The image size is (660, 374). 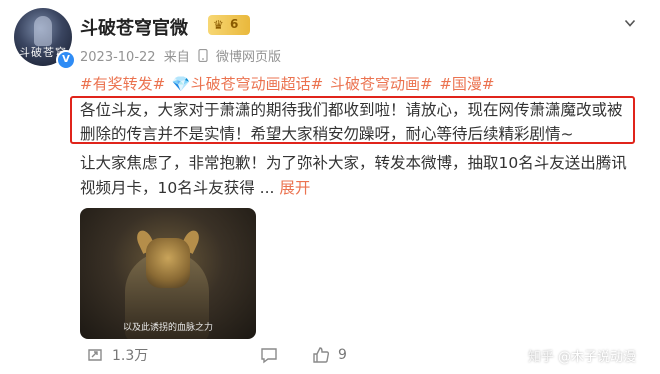 What do you see at coordinates (514, 355) in the screenshot?
I see `zhihu-logo-icon` at bounding box center [514, 355].